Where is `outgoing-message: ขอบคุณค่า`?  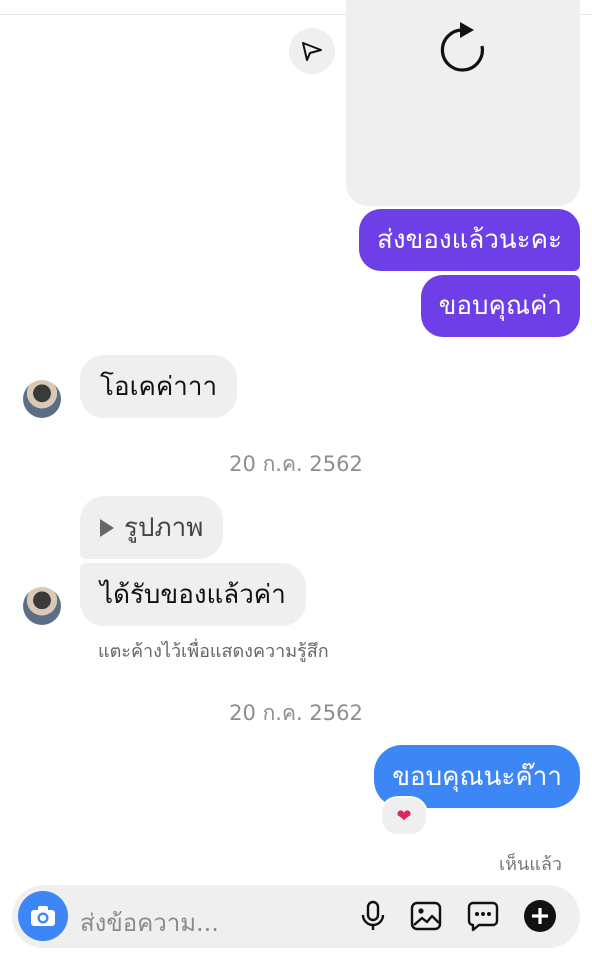 outgoing-message: ขอบคุณค่า is located at coordinates (500, 306).